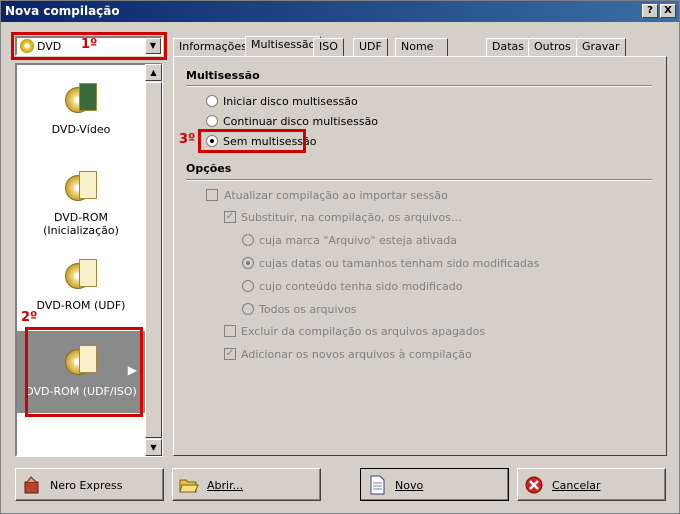  I want to click on list-item-label: DVD-ROM (UDF), so click(81, 305).